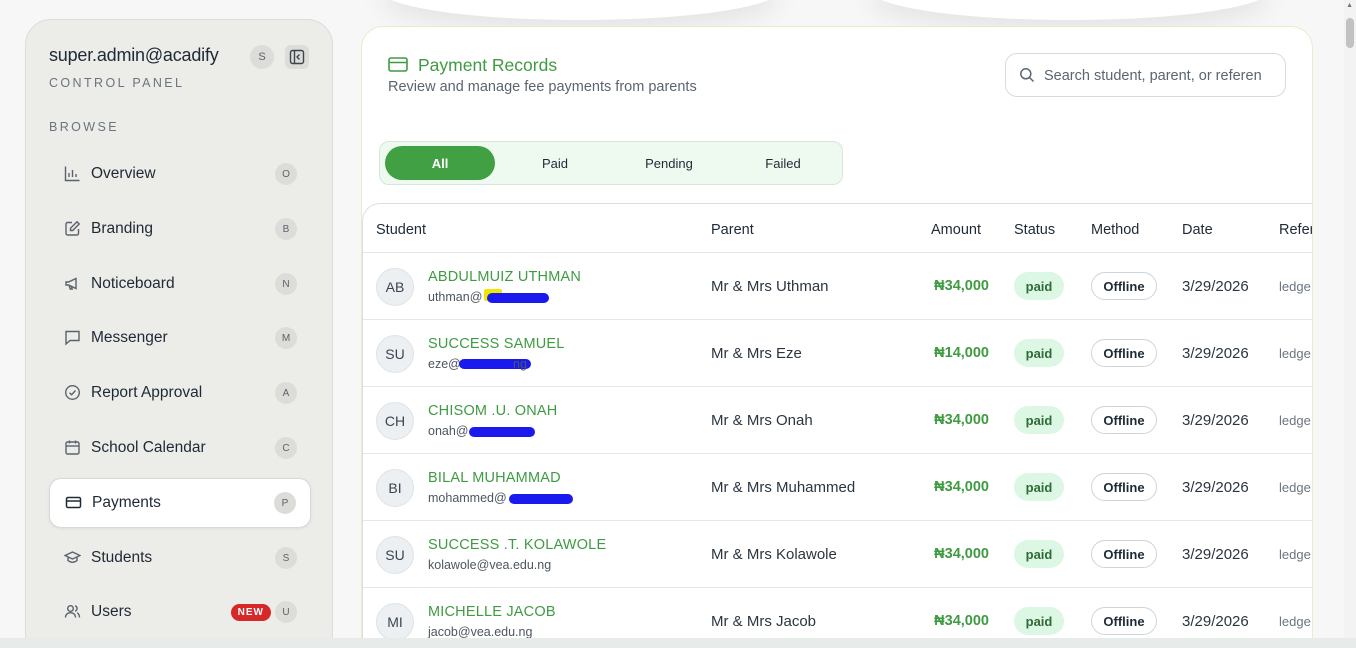 Image resolution: width=1356 pixels, height=648 pixels. Describe the element at coordinates (180, 393) in the screenshot. I see `sidebar-item-report-approval: Report Approval A` at that location.